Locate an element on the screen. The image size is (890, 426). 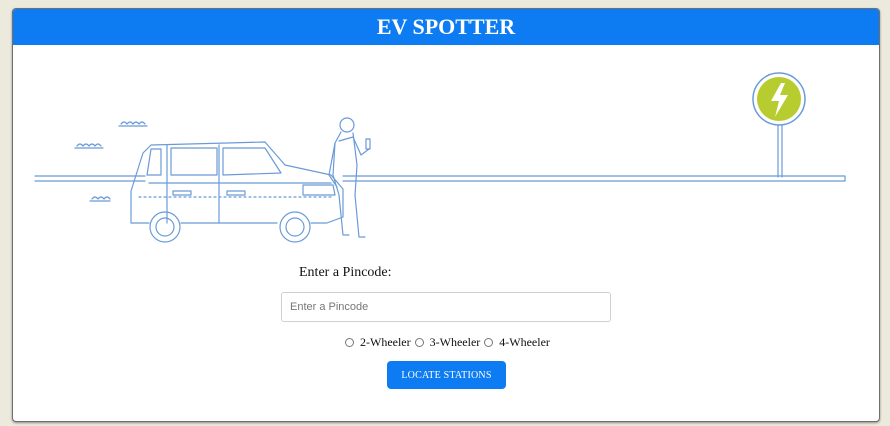
road-lines is located at coordinates (440, 178).